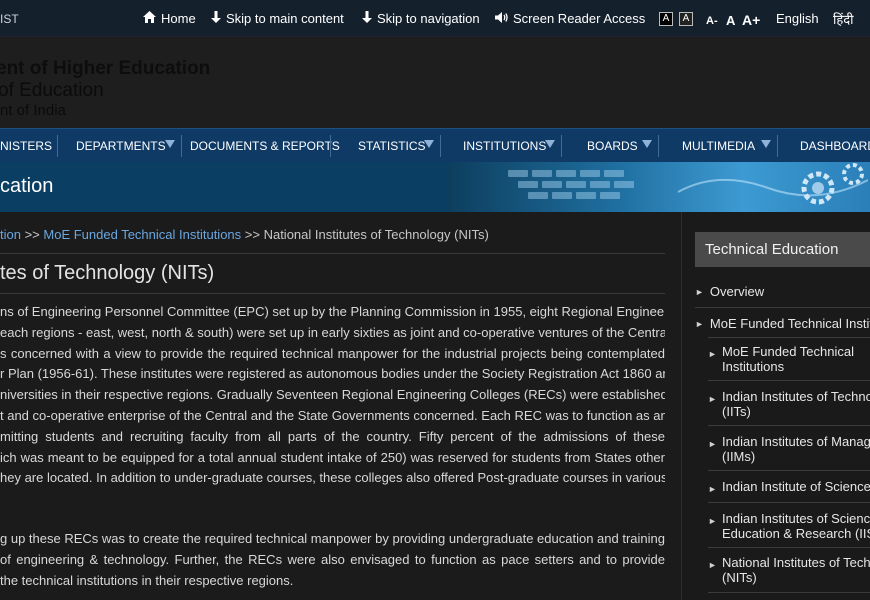 The height and width of the screenshot is (600, 870). I want to click on nav-dashboard: DASHBOARD, so click(835, 146).